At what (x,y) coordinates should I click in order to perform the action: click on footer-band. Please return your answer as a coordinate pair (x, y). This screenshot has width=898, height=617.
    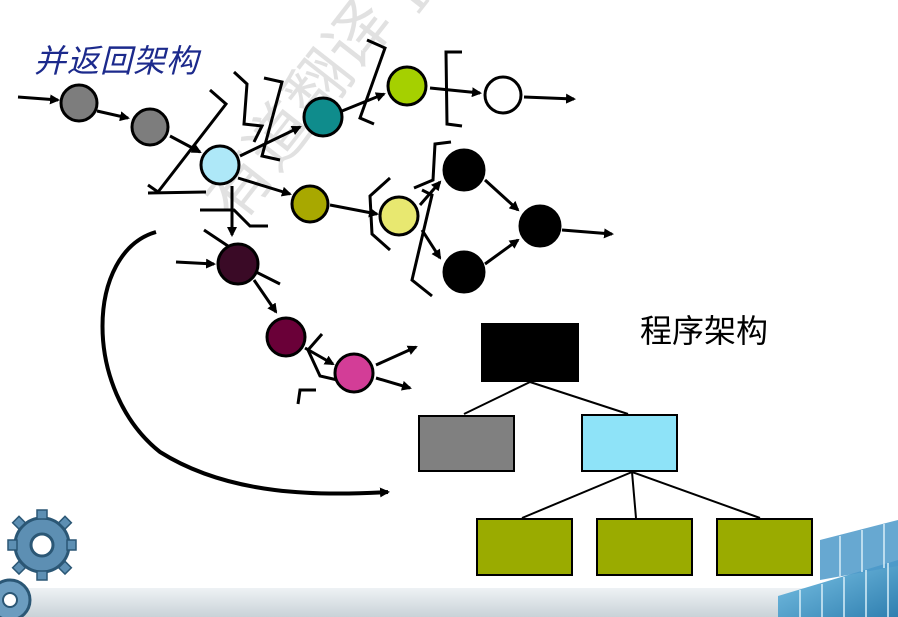
    Looking at the image, I should click on (449, 602).